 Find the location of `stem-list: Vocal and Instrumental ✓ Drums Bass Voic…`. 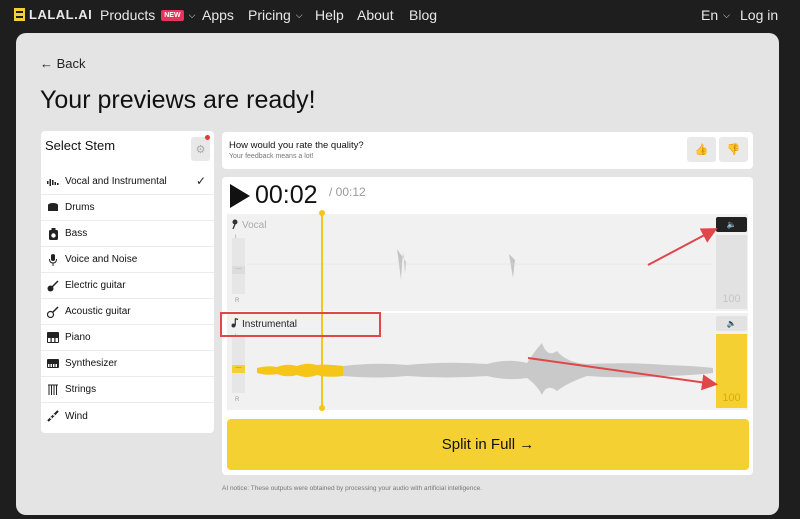

stem-list: Vocal and Instrumental ✓ Drums Bass Voic… is located at coordinates (127, 299).